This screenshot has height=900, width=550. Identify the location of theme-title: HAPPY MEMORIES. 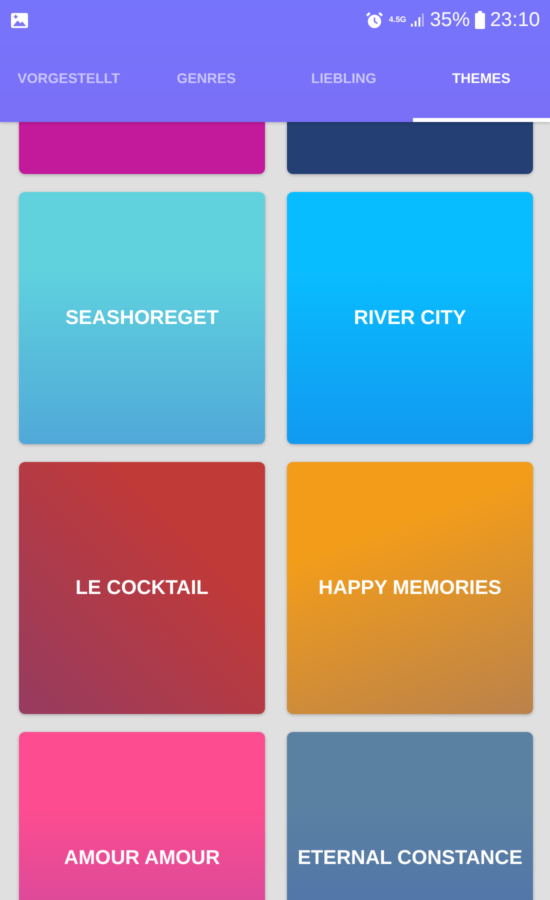
(410, 588).